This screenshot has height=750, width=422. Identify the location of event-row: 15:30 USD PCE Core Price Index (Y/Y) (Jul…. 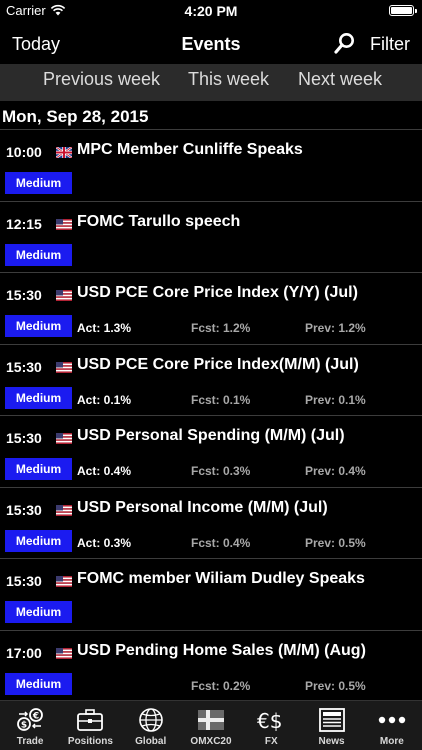
(211, 308).